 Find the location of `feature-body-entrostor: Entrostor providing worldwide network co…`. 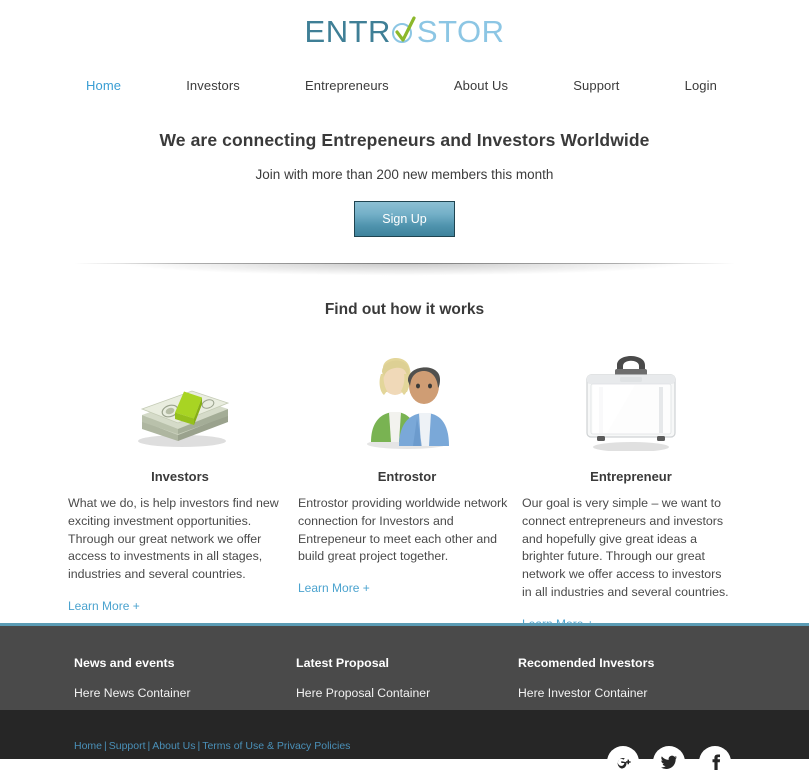

feature-body-entrostor: Entrostor providing worldwide network co… is located at coordinates (403, 530).